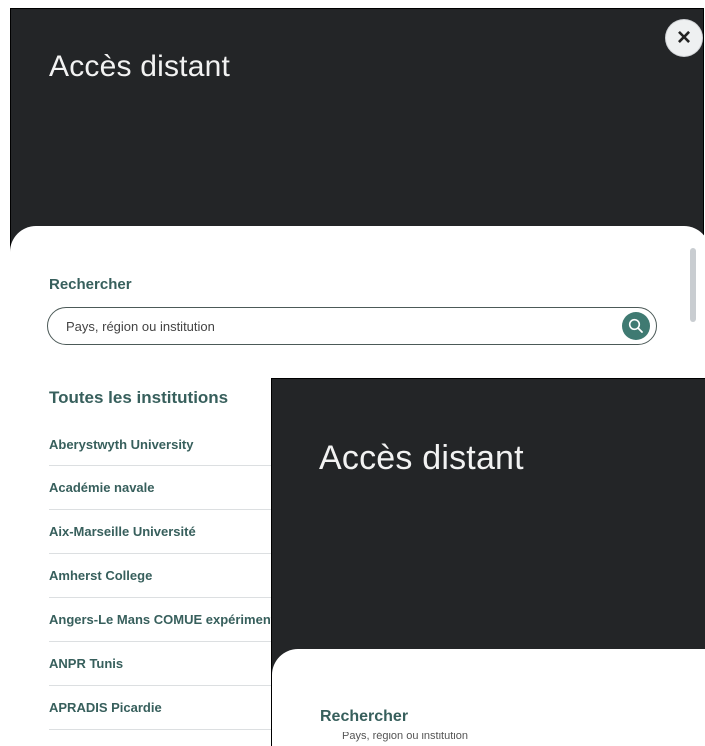  Describe the element at coordinates (140, 66) in the screenshot. I see `panel-title: Accès distant` at that location.